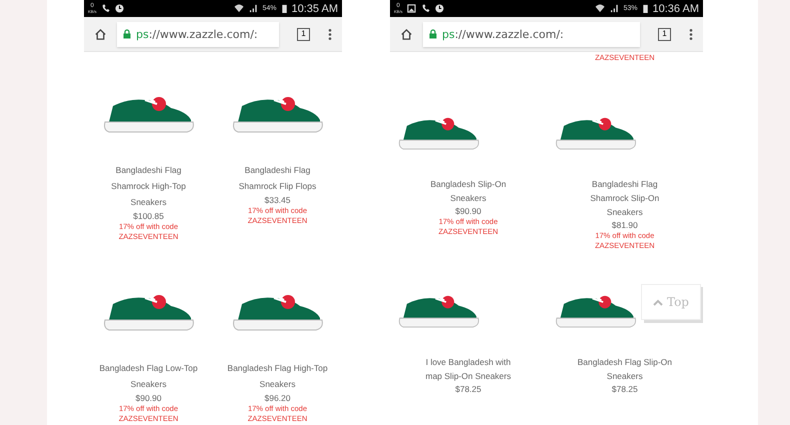  I want to click on product-price: $81.90, so click(625, 225).